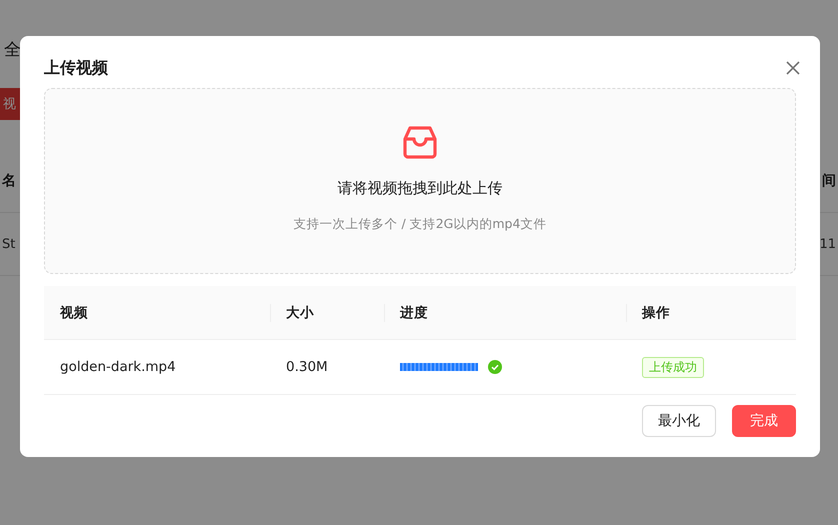 The height and width of the screenshot is (525, 838). Describe the element at coordinates (327, 367) in the screenshot. I see `file-size: 0.30M` at that location.